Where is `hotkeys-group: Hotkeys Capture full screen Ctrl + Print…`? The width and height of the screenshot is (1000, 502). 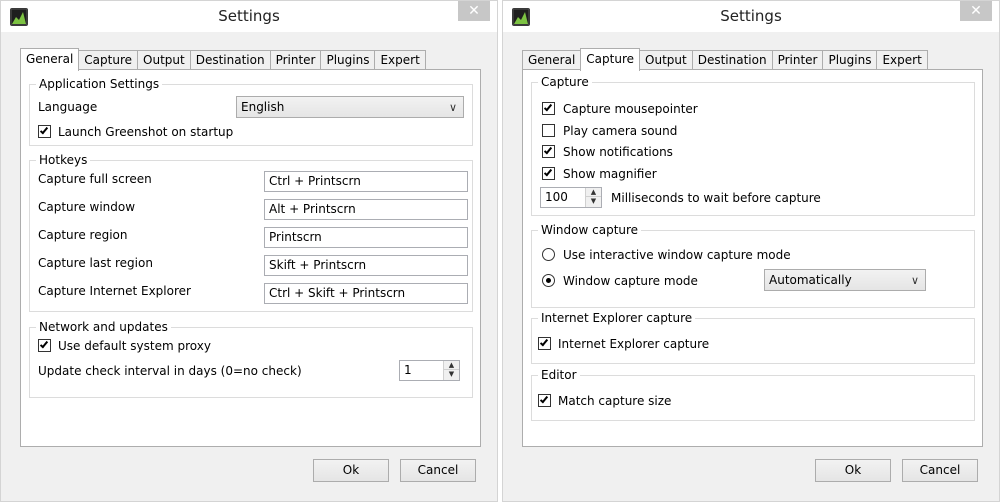
hotkeys-group: Hotkeys Capture full screen Ctrl + Print… is located at coordinates (251, 232).